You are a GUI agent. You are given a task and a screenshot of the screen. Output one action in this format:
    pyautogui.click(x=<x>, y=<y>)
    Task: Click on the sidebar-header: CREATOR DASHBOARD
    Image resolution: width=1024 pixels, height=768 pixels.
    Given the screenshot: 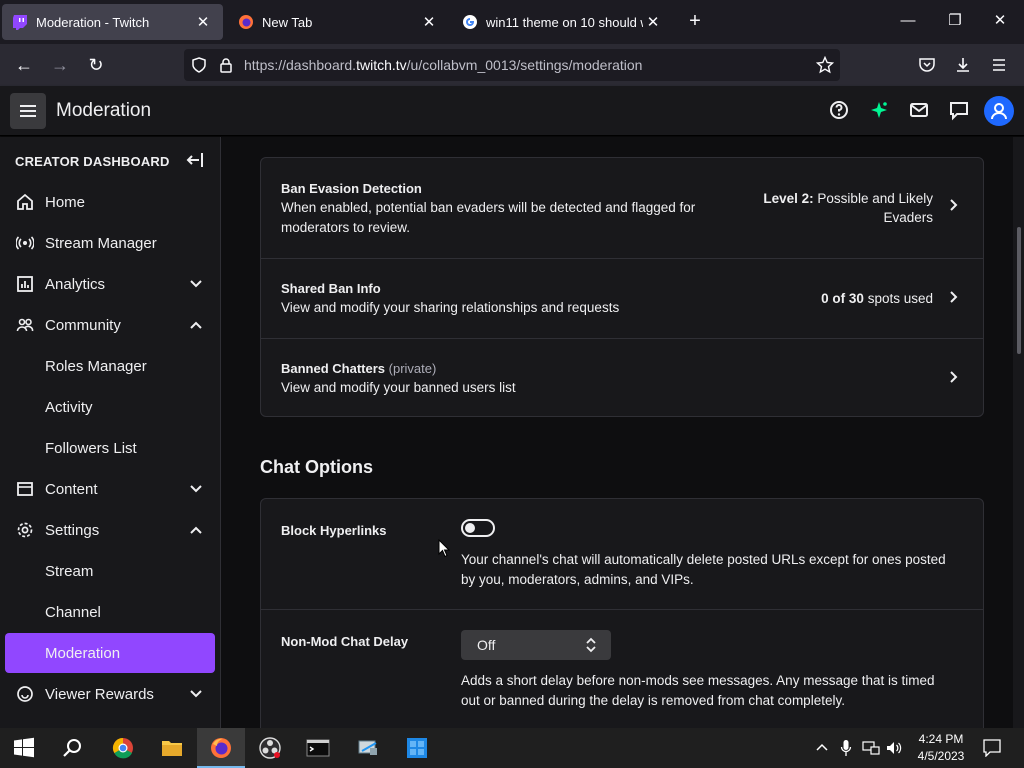 What is the action you would take?
    pyautogui.click(x=92, y=161)
    